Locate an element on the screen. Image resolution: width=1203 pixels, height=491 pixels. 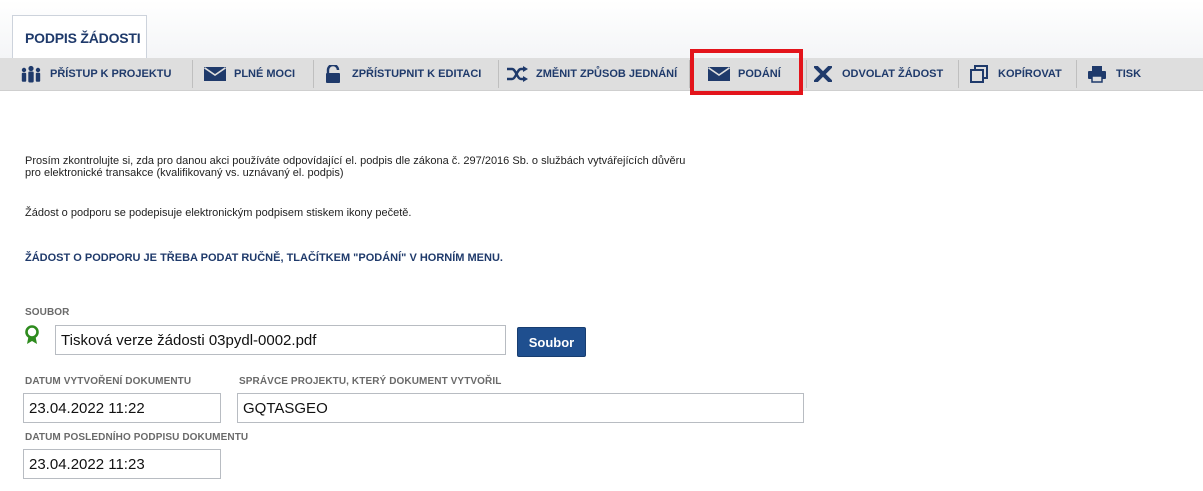
powers-of-attorney-button: PLNÉ MOCI is located at coordinates (249, 74).